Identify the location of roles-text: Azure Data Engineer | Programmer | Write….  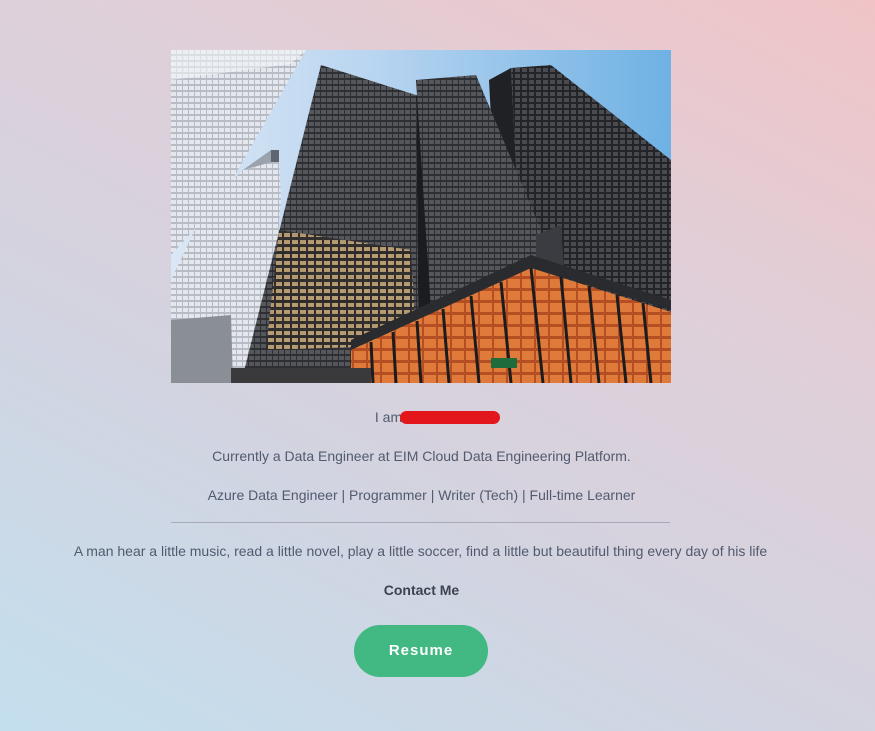
(421, 495).